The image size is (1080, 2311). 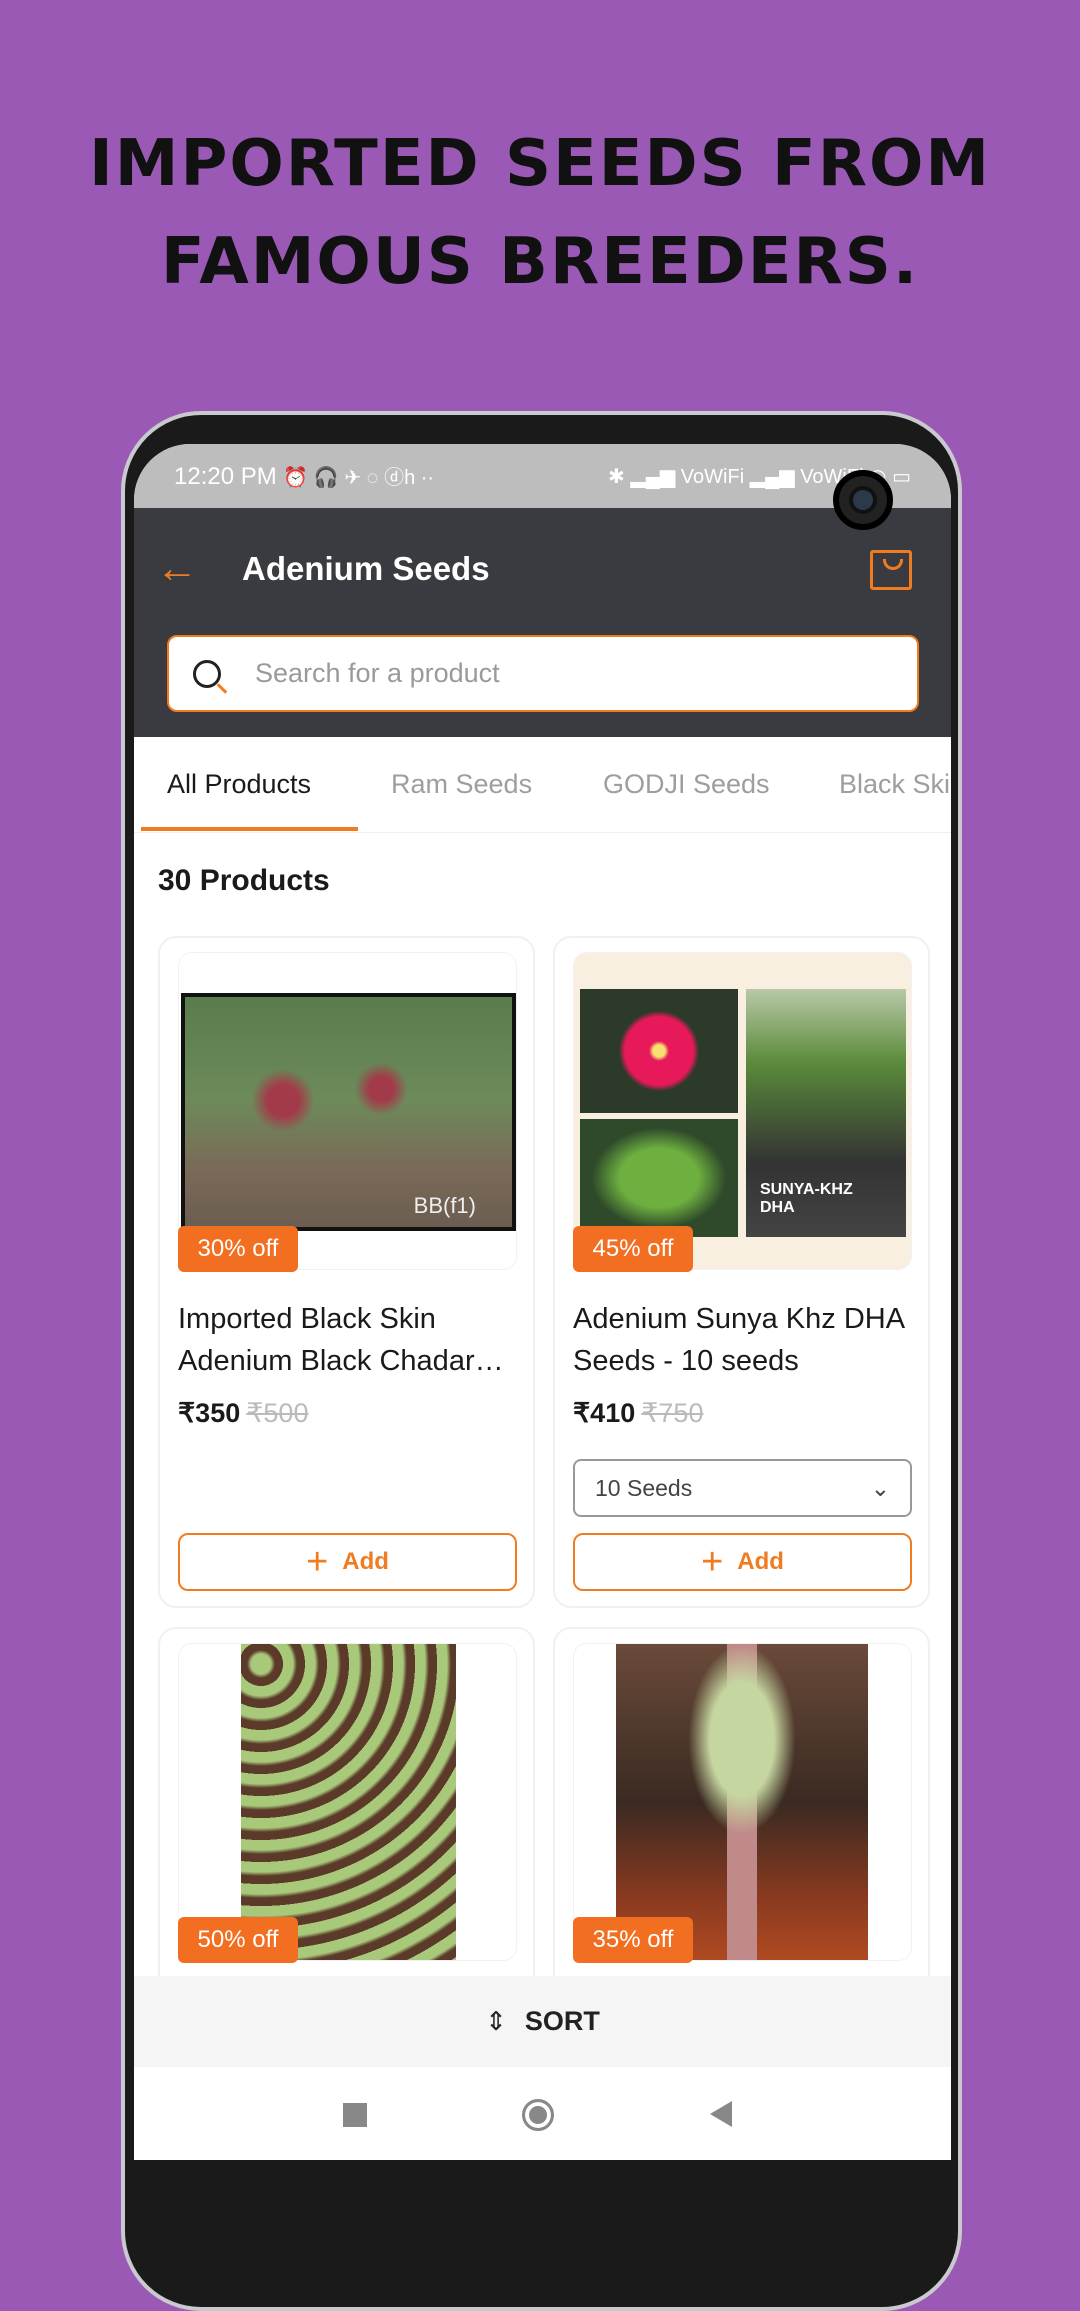 I want to click on discount-badge: 30% off, so click(x=238, y=1249).